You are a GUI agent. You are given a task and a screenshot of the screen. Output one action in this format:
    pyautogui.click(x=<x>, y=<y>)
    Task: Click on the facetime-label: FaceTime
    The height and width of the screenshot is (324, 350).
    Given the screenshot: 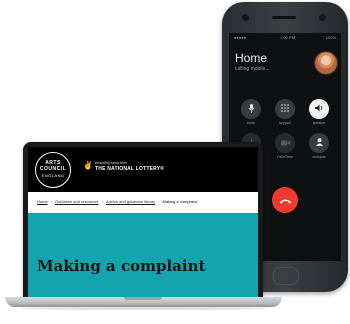 What is the action you would take?
    pyautogui.click(x=285, y=157)
    